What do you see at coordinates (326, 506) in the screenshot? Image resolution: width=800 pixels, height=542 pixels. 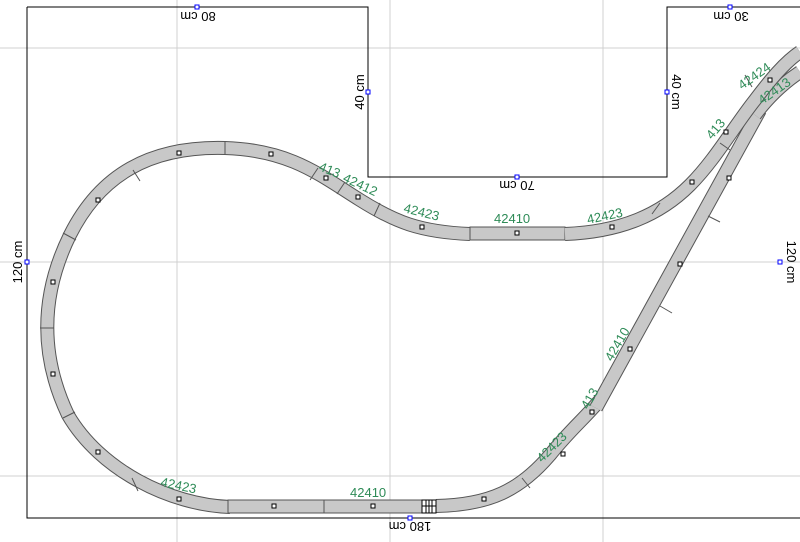 I see `track-straight-bottom` at bounding box center [326, 506].